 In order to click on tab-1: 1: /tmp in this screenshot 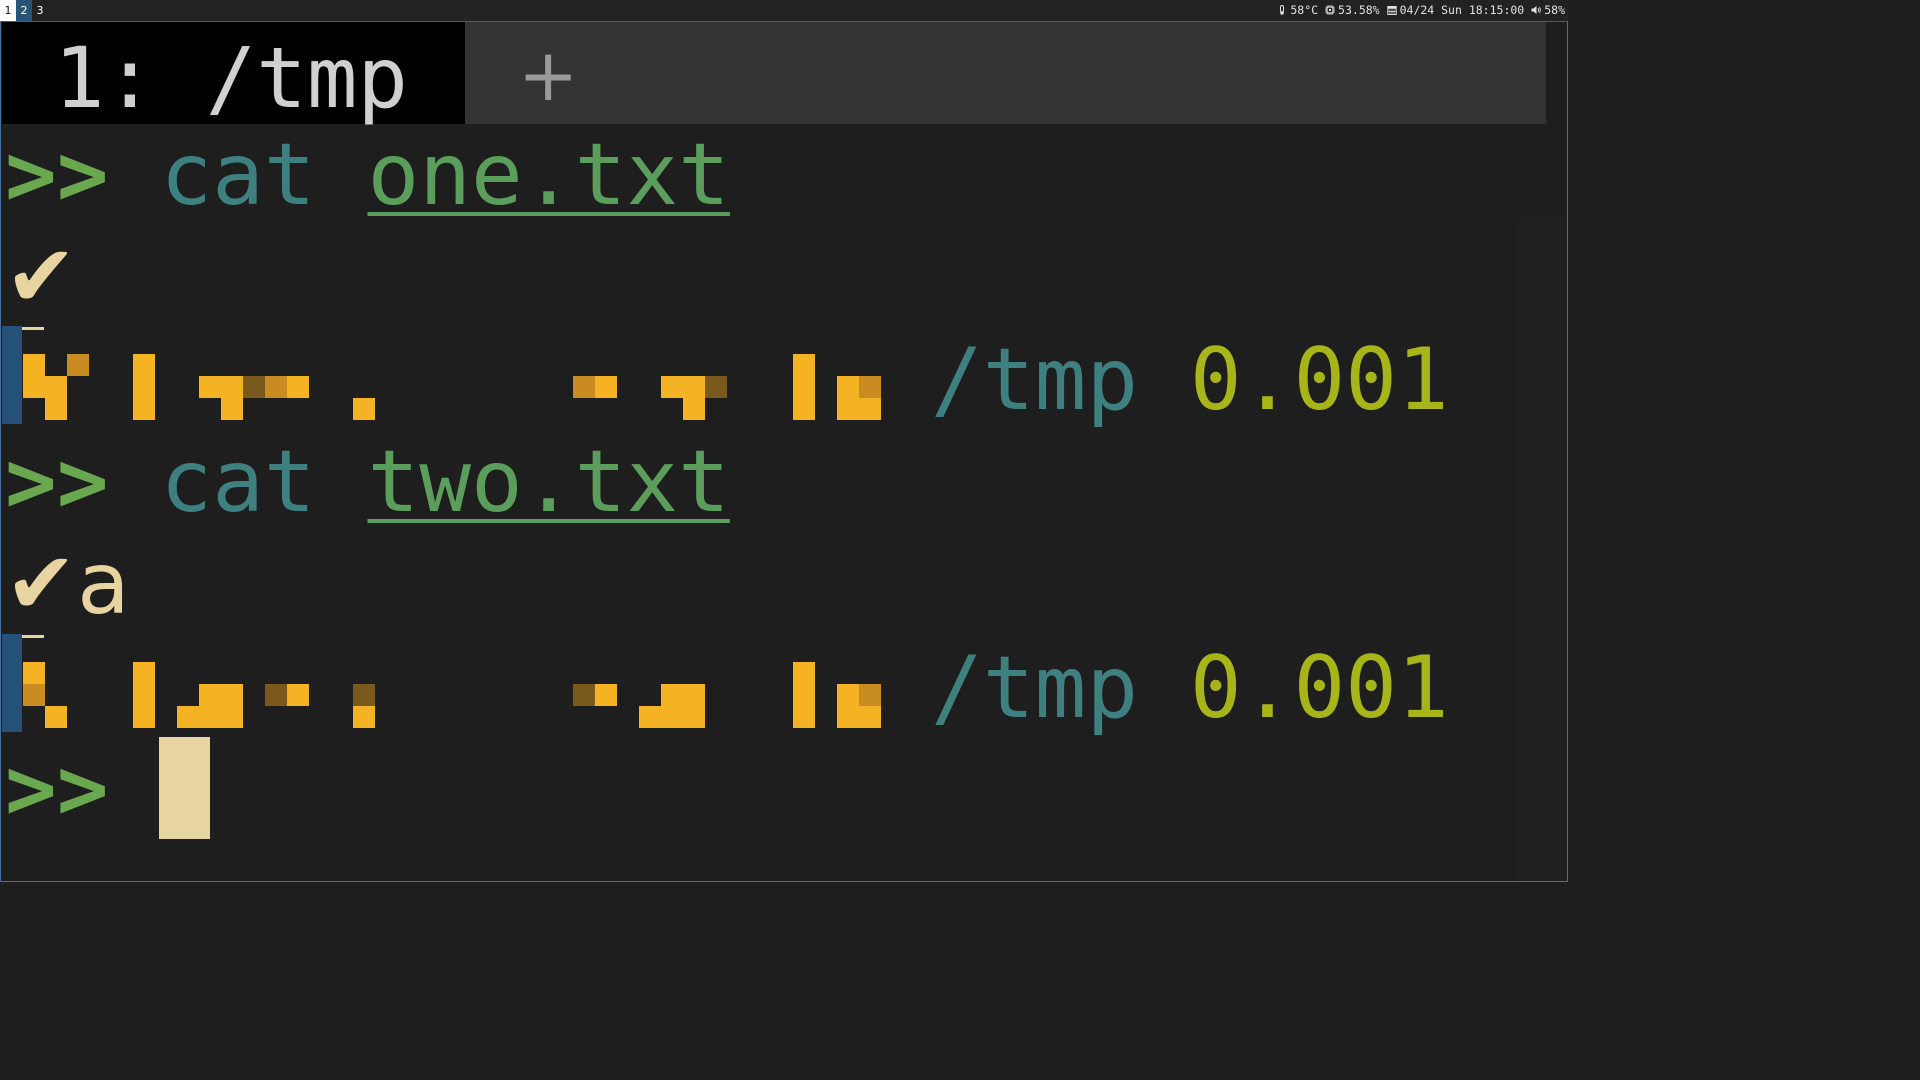, I will do `click(233, 74)`.